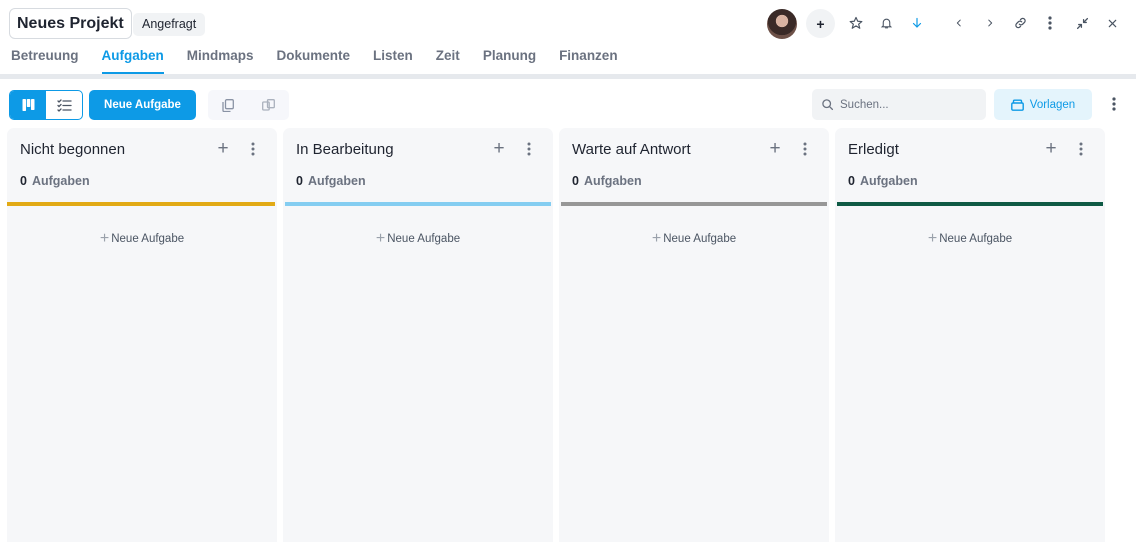 The height and width of the screenshot is (542, 1136). I want to click on template-icon, so click(1017, 105).